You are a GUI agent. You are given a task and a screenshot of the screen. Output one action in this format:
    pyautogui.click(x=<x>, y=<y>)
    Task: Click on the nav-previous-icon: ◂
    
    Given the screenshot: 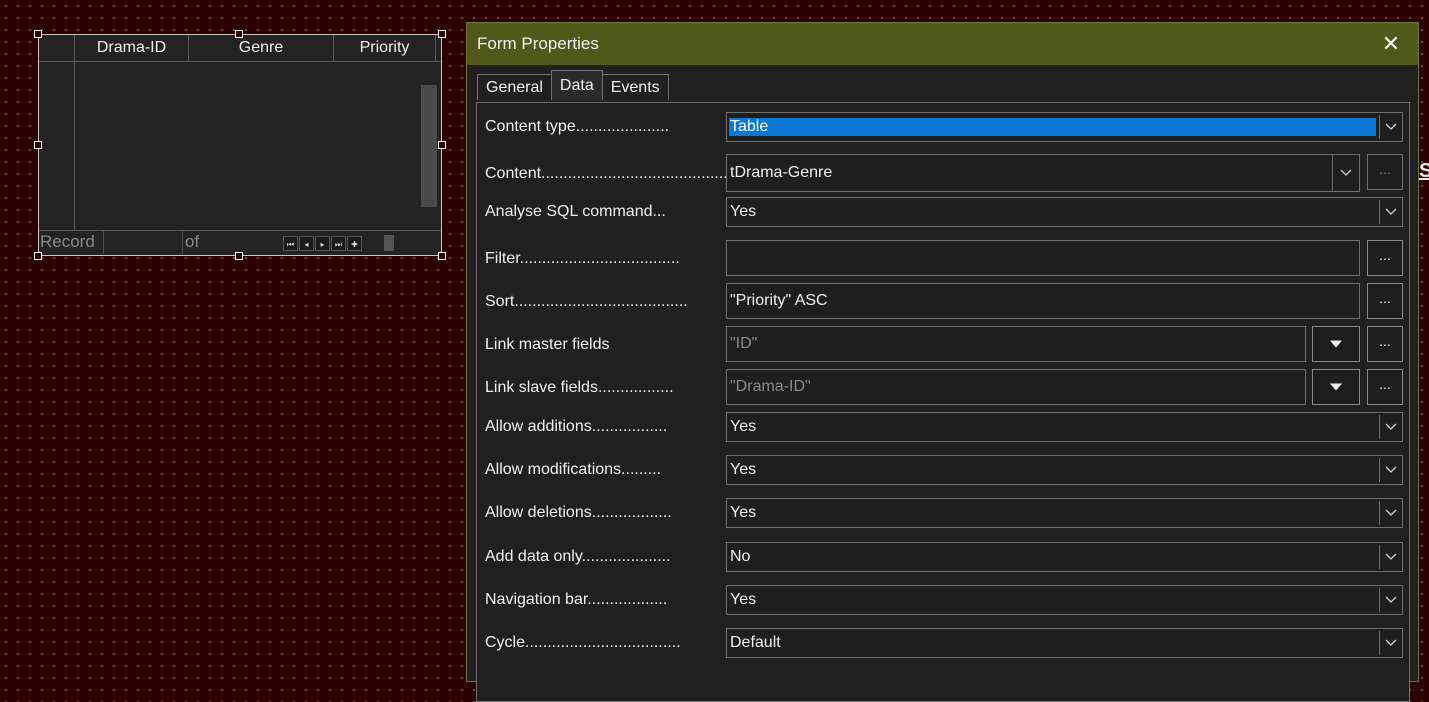 What is the action you would take?
    pyautogui.click(x=306, y=243)
    